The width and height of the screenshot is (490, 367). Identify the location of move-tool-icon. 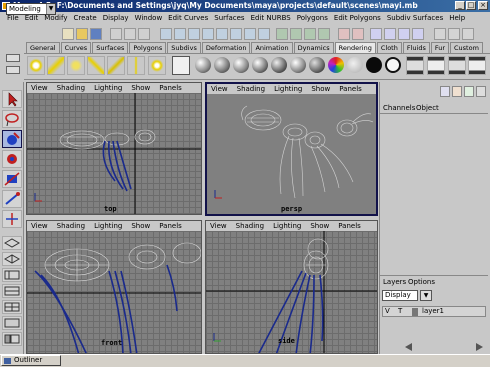
(12, 159).